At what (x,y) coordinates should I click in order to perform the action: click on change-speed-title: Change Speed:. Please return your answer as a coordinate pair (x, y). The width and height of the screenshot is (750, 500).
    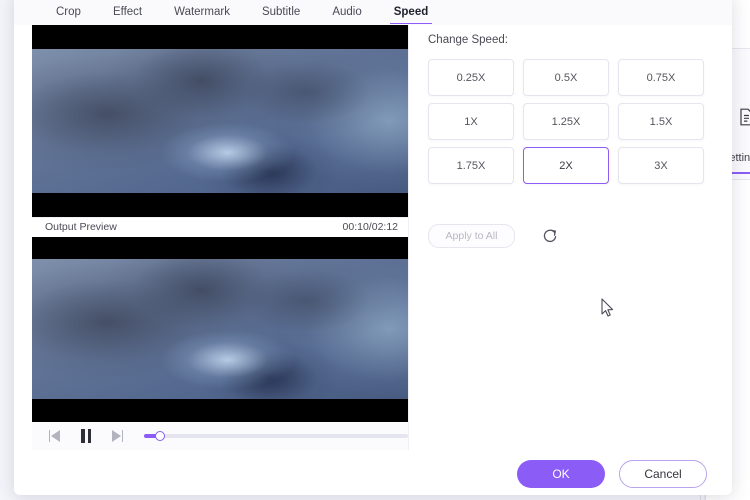
    Looking at the image, I should click on (468, 40).